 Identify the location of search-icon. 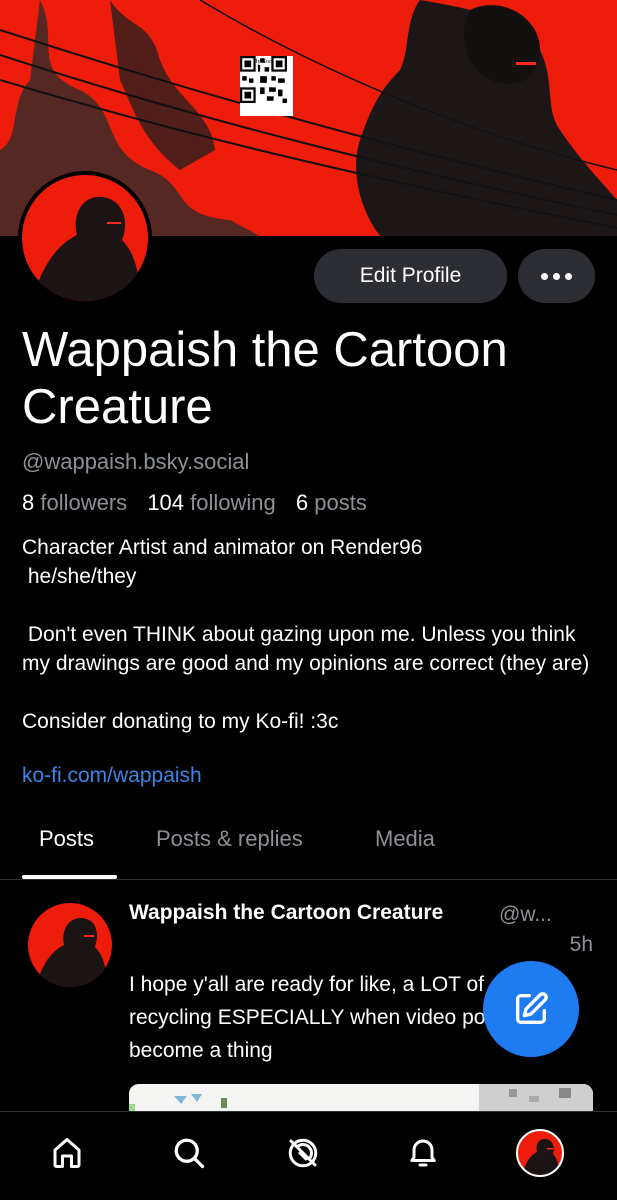
(189, 1153).